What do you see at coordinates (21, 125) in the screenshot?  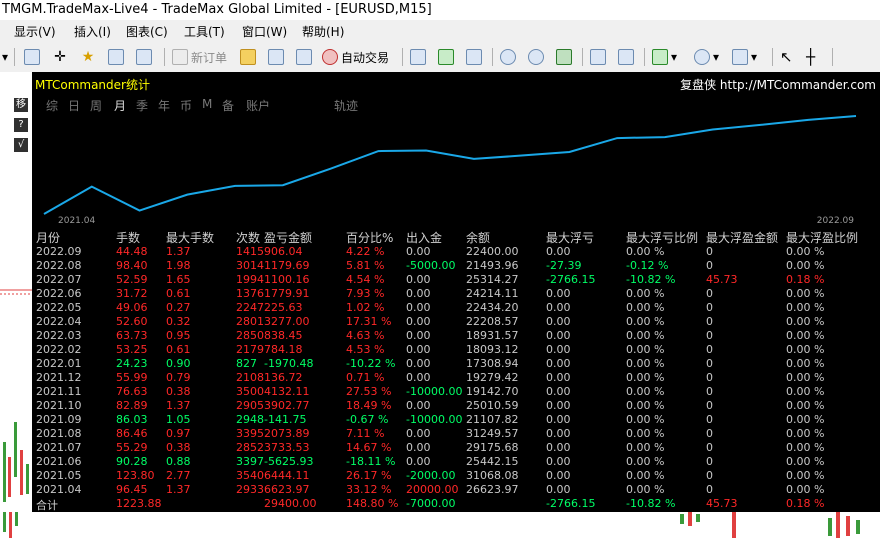 I see `left-button-help: ?` at bounding box center [21, 125].